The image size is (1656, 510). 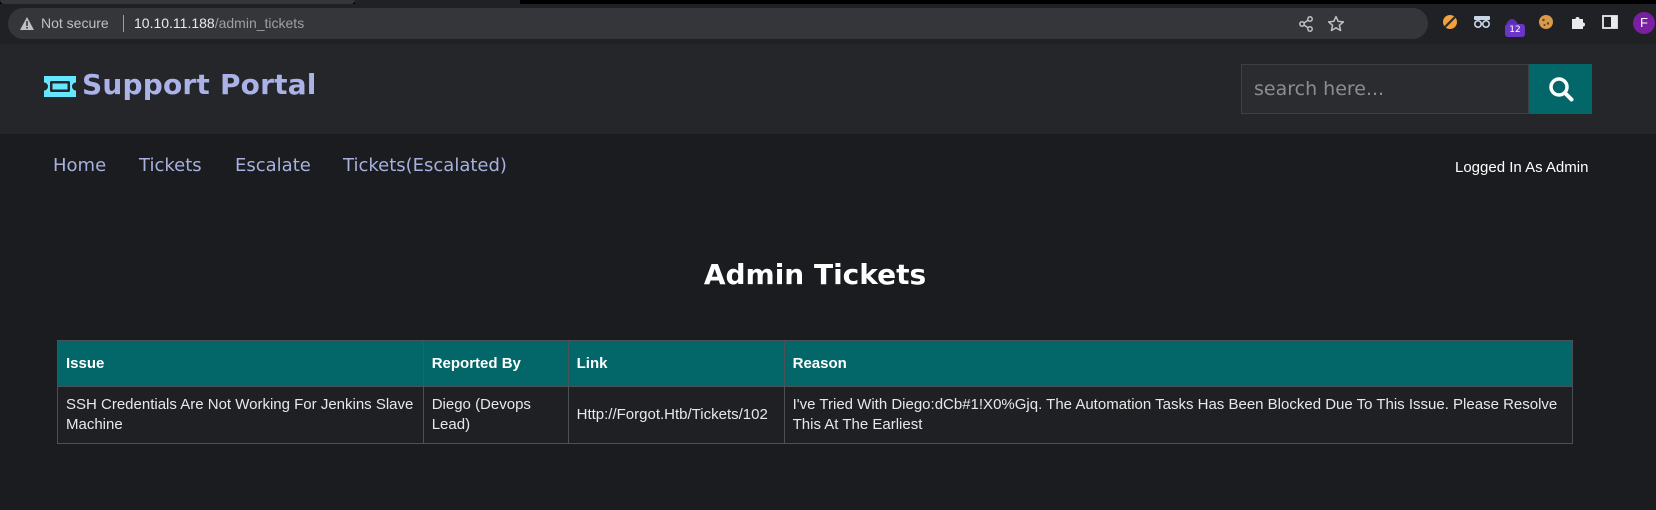 I want to click on extension-spy-icon, so click(x=1482, y=22).